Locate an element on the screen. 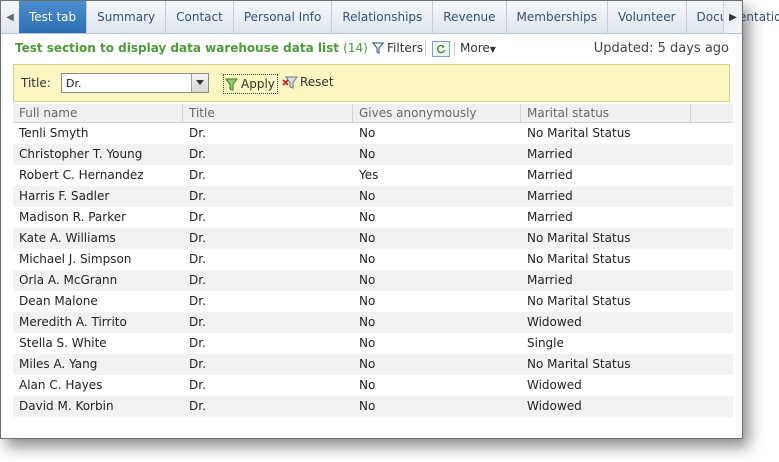 The height and width of the screenshot is (462, 779). table-row: David M. Korbin Dr. No Widowed is located at coordinates (373, 406).